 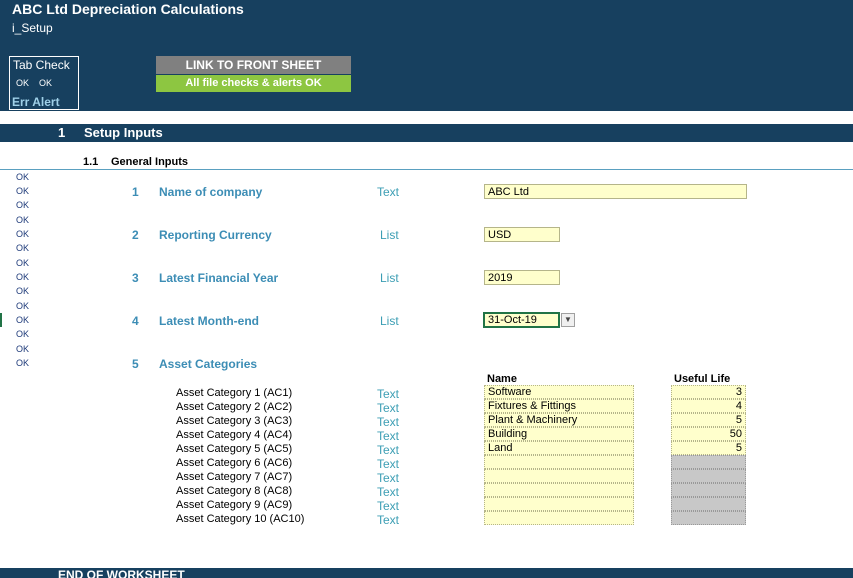 I want to click on tab-check-ok-2: OK, so click(x=46, y=83).